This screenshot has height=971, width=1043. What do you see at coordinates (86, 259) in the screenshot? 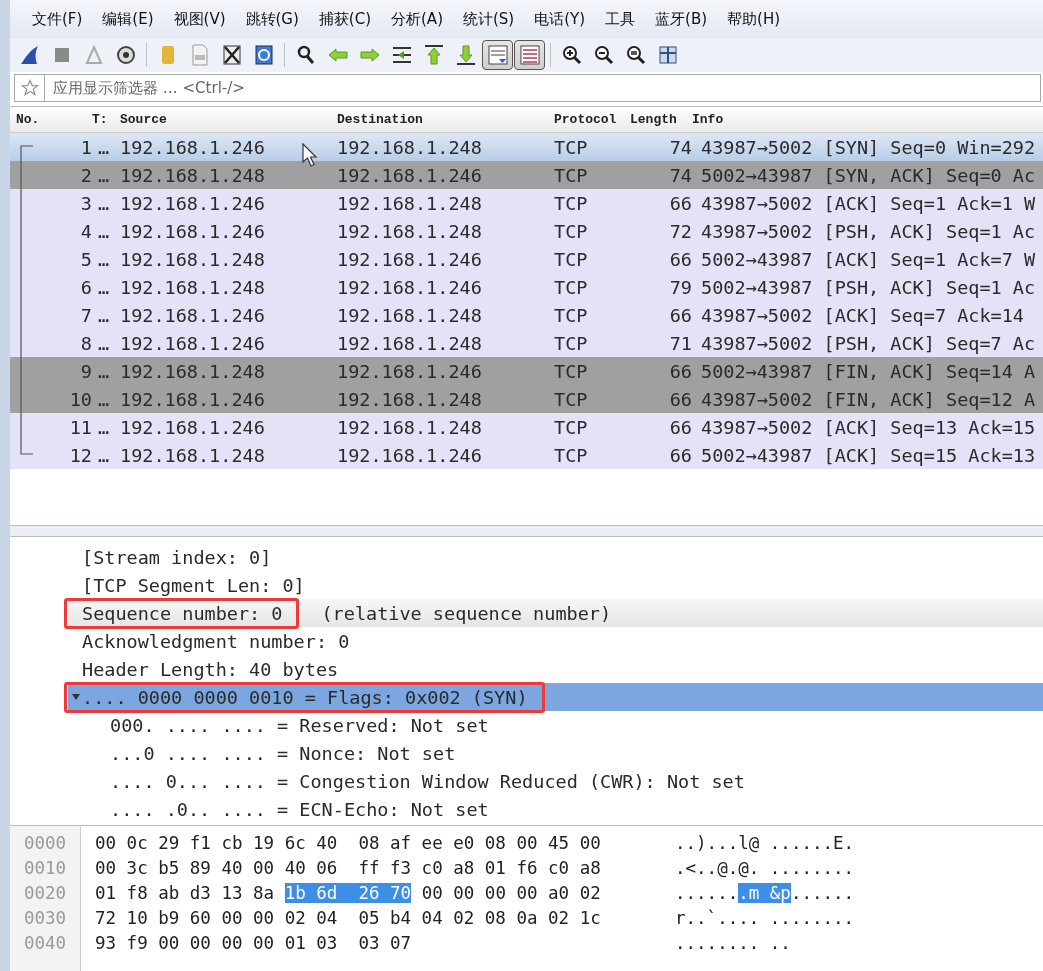
I see `table-cell: 5` at bounding box center [86, 259].